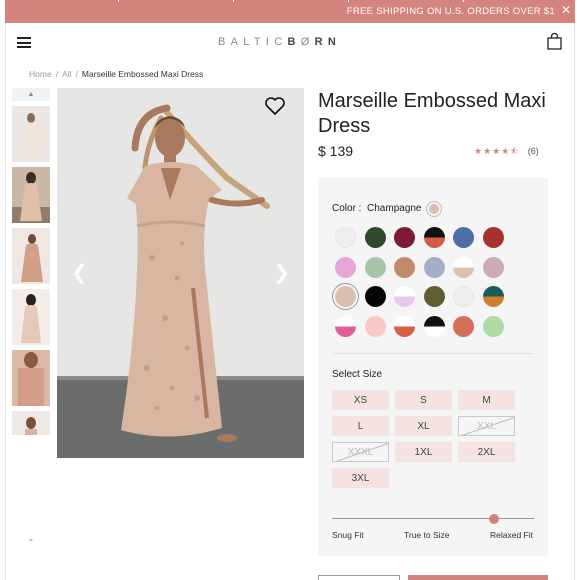 This screenshot has height=580, width=580. I want to click on size-option-xxxl: XXXL, so click(360, 452).